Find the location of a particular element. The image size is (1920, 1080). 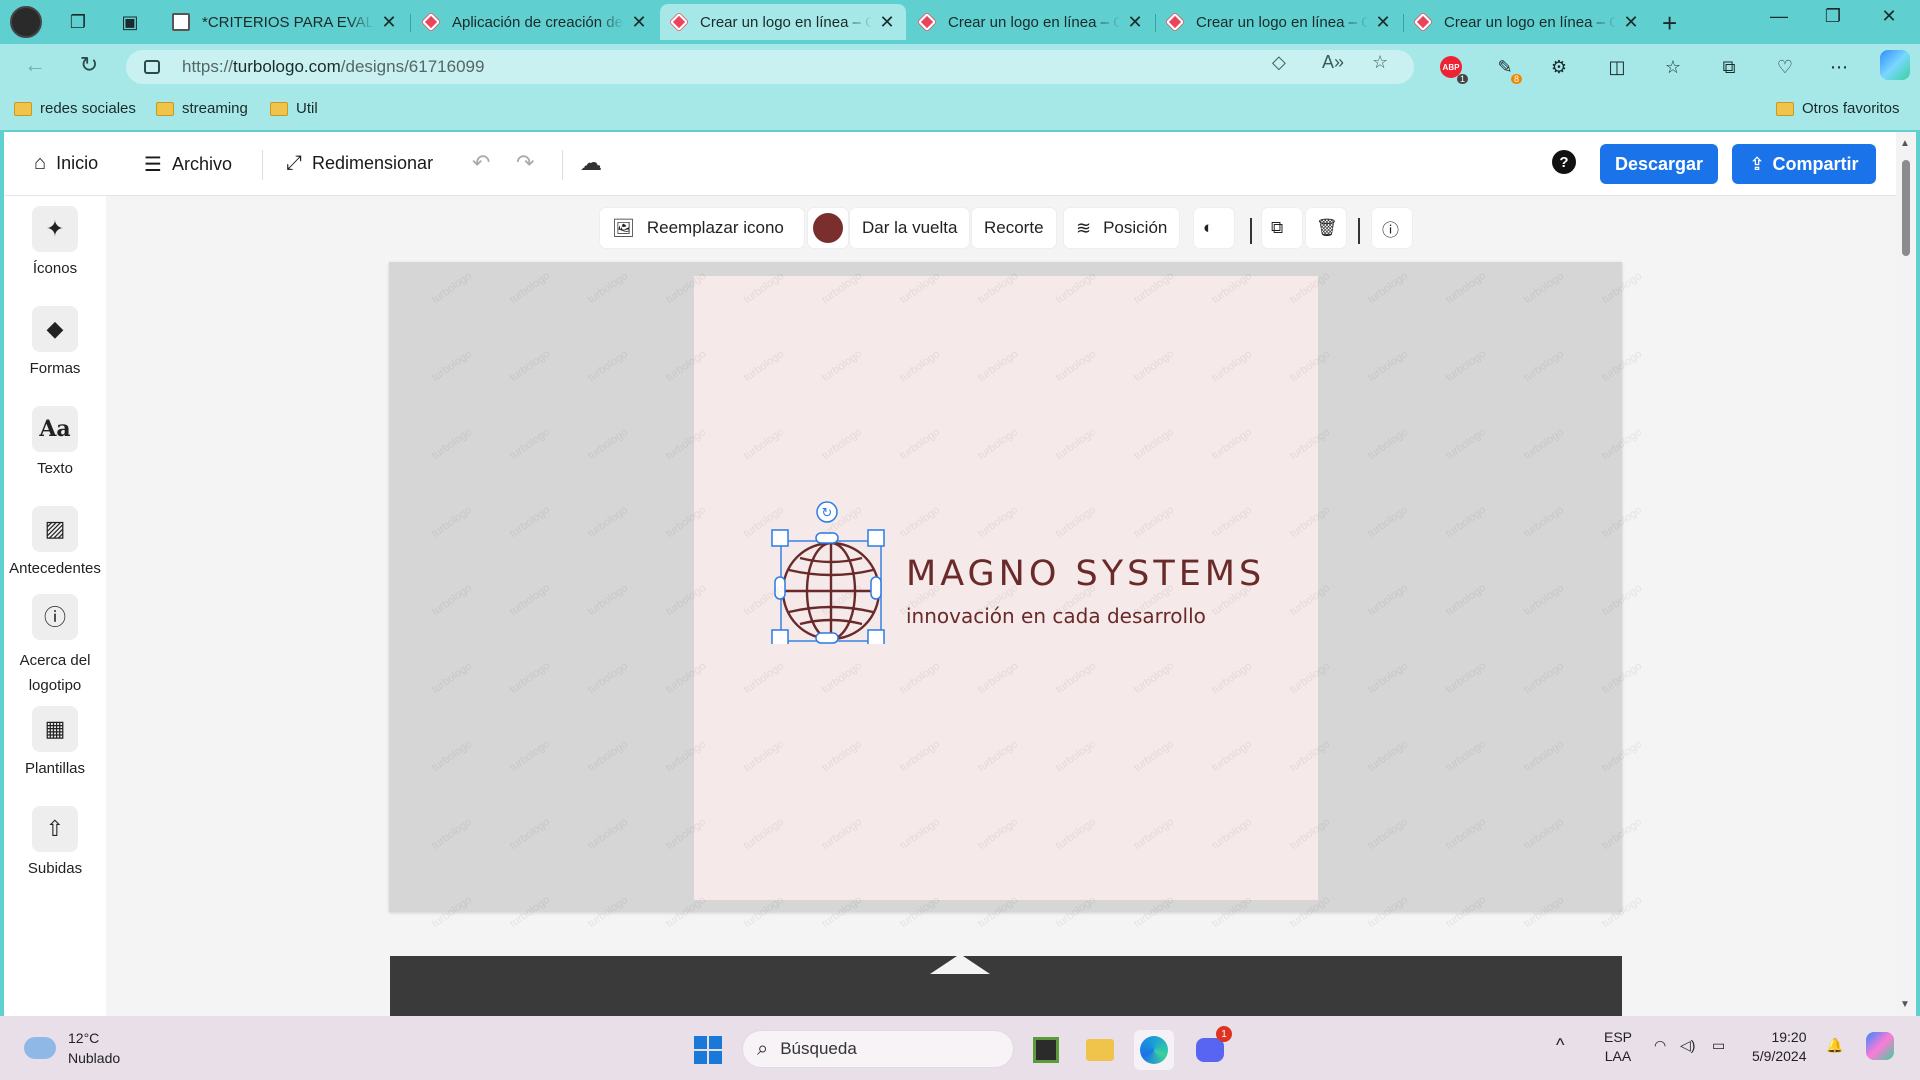

resize-button: ⤢ Redimensionar is located at coordinates (359, 163).